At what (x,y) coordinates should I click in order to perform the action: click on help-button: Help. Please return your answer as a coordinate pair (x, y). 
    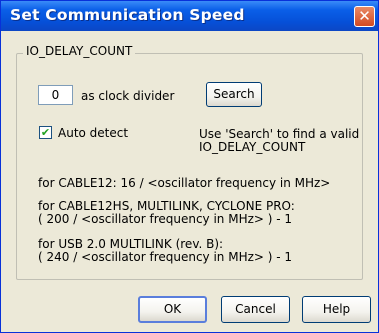
    Looking at the image, I should click on (336, 309).